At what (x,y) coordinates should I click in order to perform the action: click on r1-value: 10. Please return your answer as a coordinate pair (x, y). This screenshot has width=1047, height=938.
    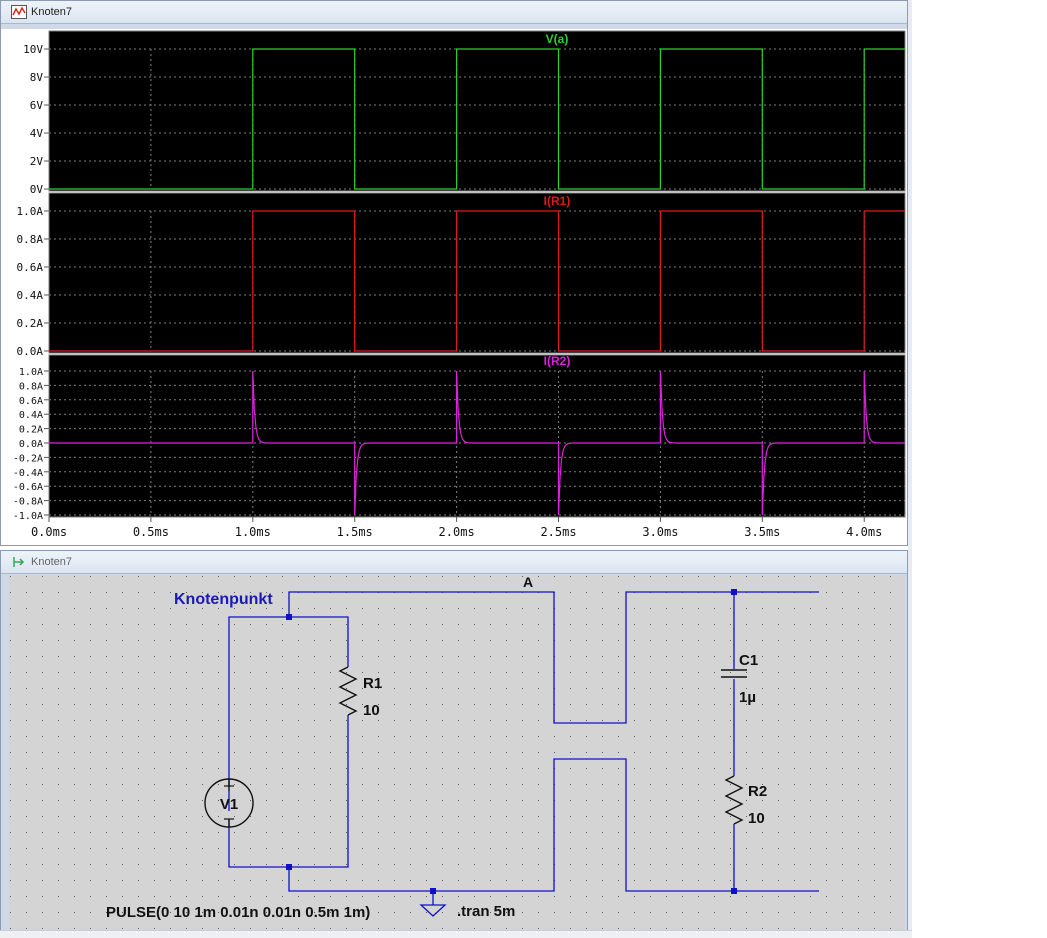
    Looking at the image, I should click on (371, 710).